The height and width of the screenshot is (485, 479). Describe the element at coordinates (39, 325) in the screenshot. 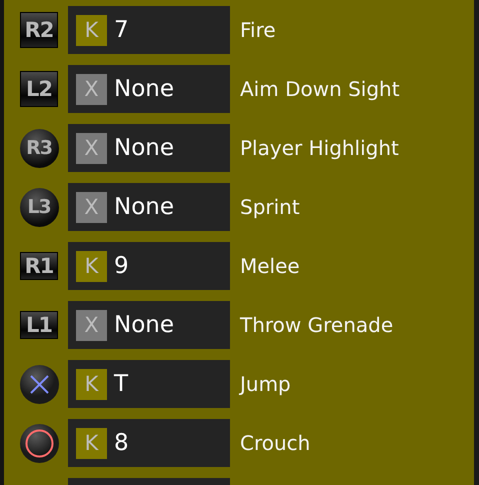

I see `trigger-button-icon: L1` at that location.